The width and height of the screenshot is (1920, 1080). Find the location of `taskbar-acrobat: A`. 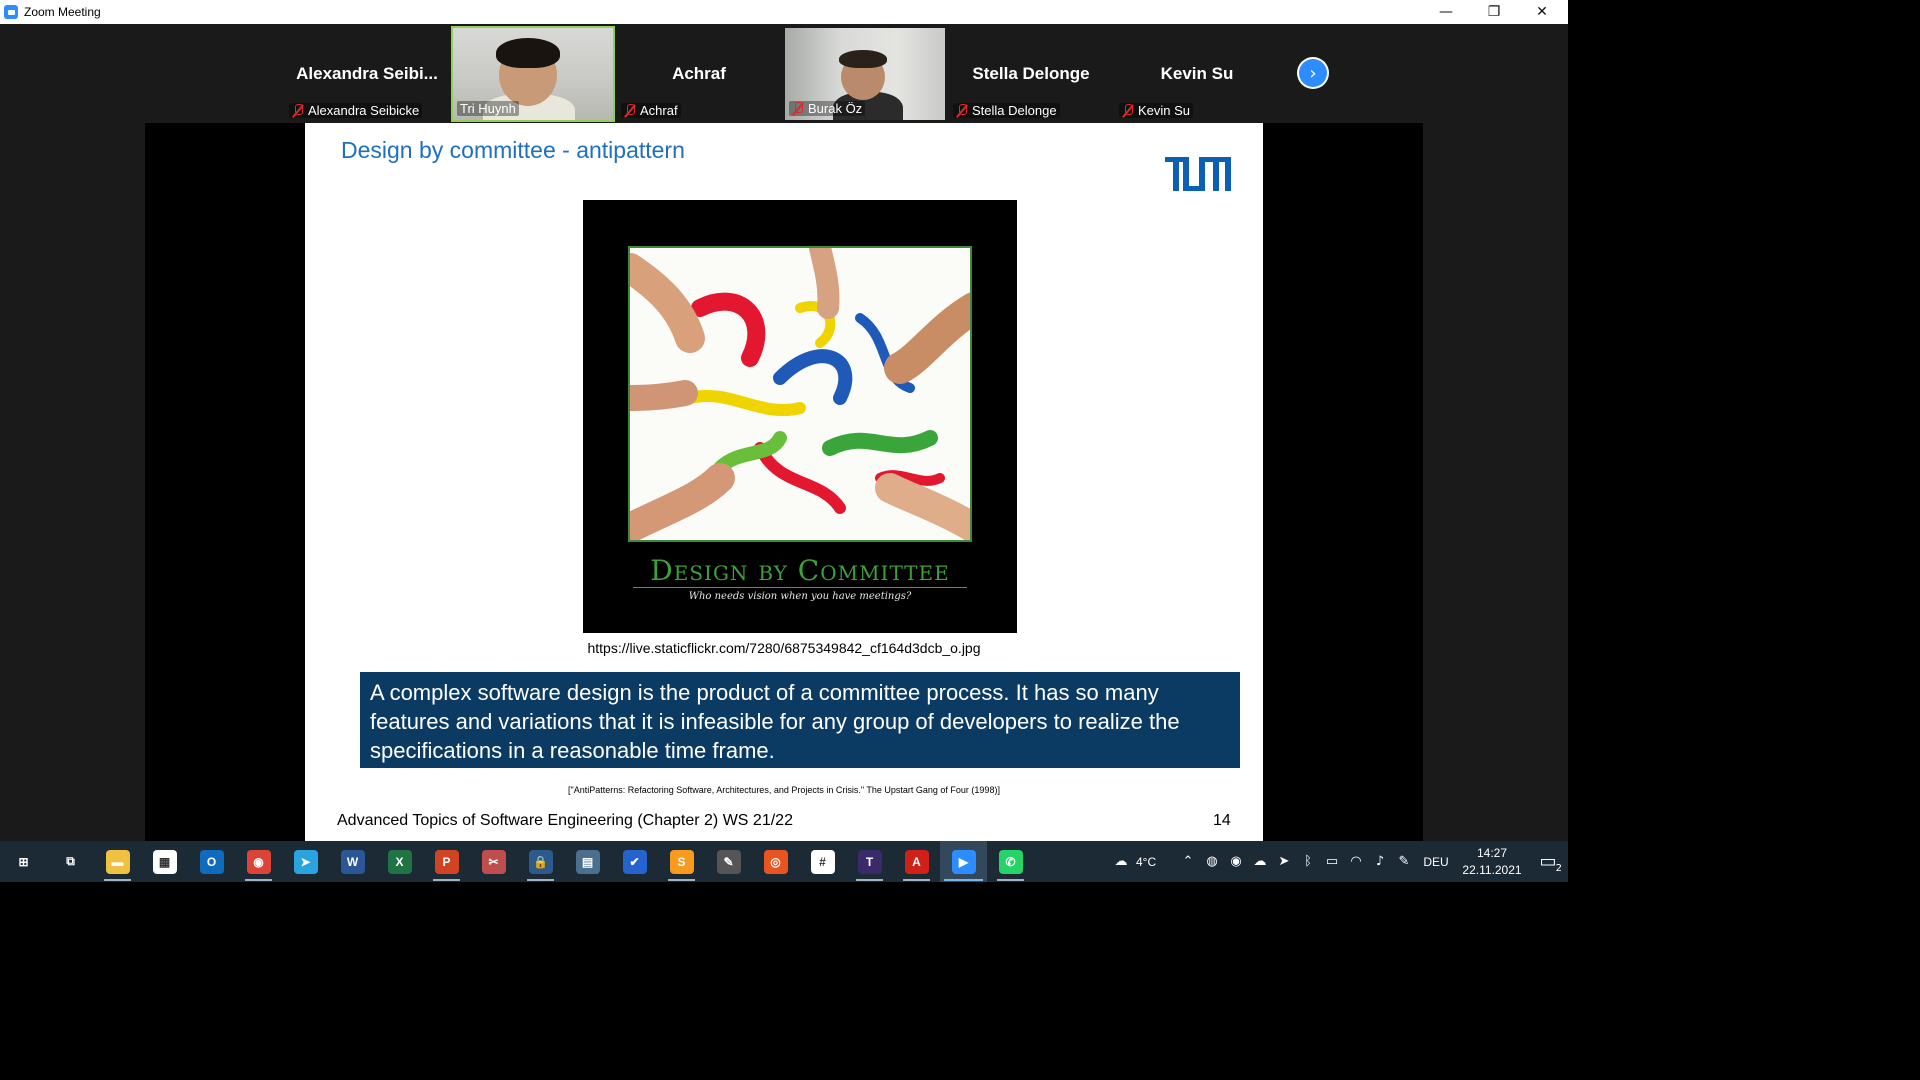

taskbar-acrobat: A is located at coordinates (916, 861).